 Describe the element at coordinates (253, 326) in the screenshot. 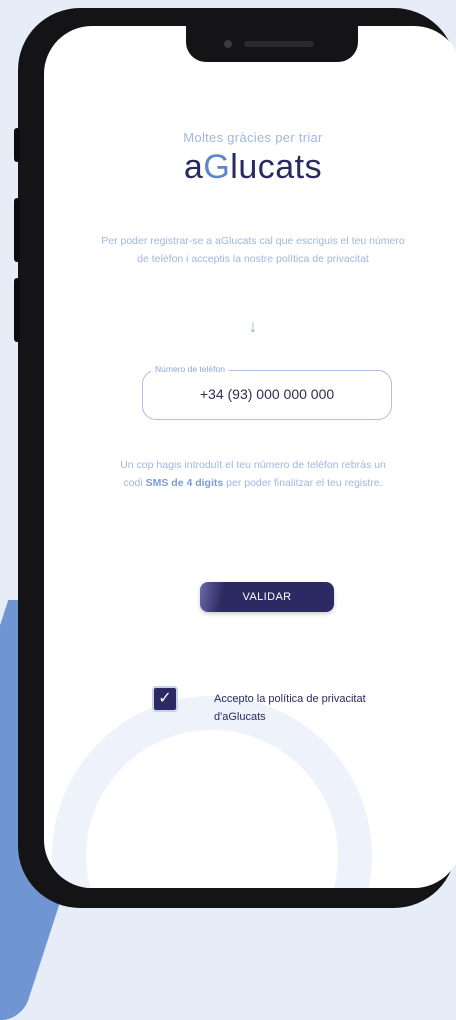

I see `arrow-down-icon: ↓` at that location.